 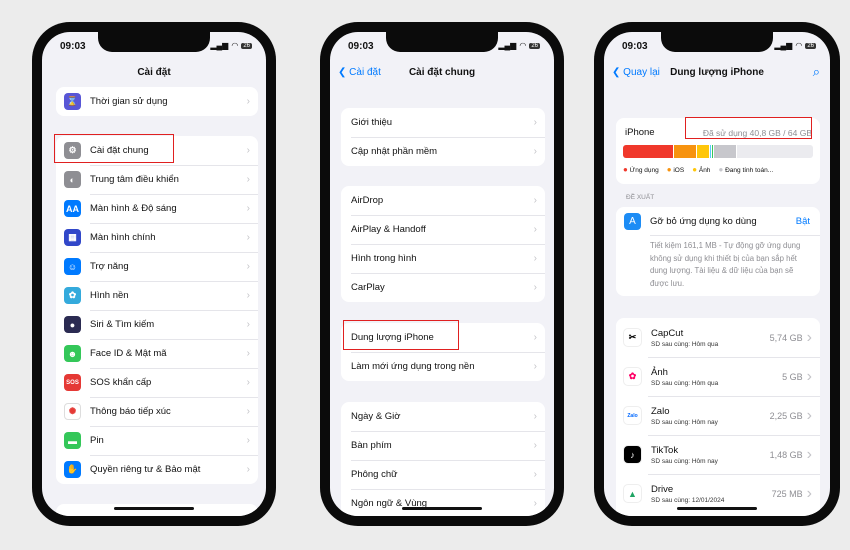 I want to click on exposure-icon: ✺, so click(x=72, y=411).